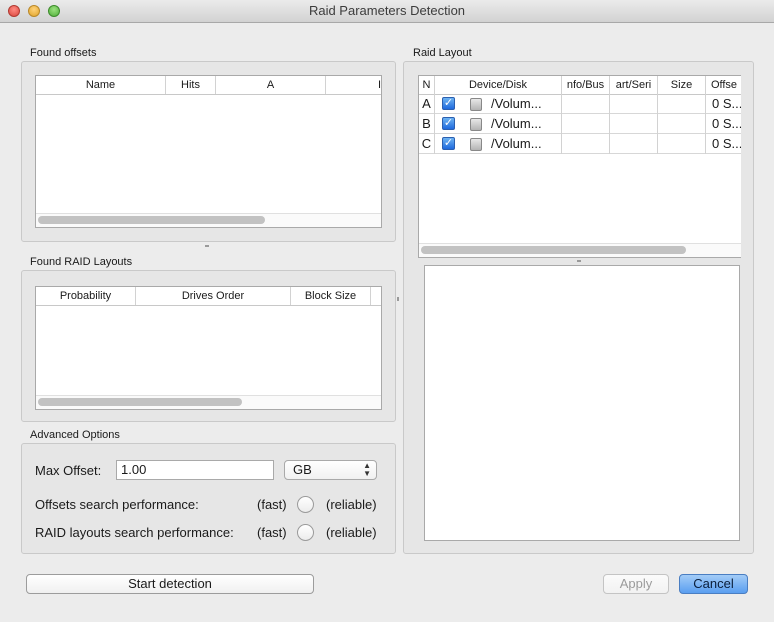 Image resolution: width=774 pixels, height=622 pixels. Describe the element at coordinates (442, 53) in the screenshot. I see `raid-layout-label: Raid Layout` at that location.